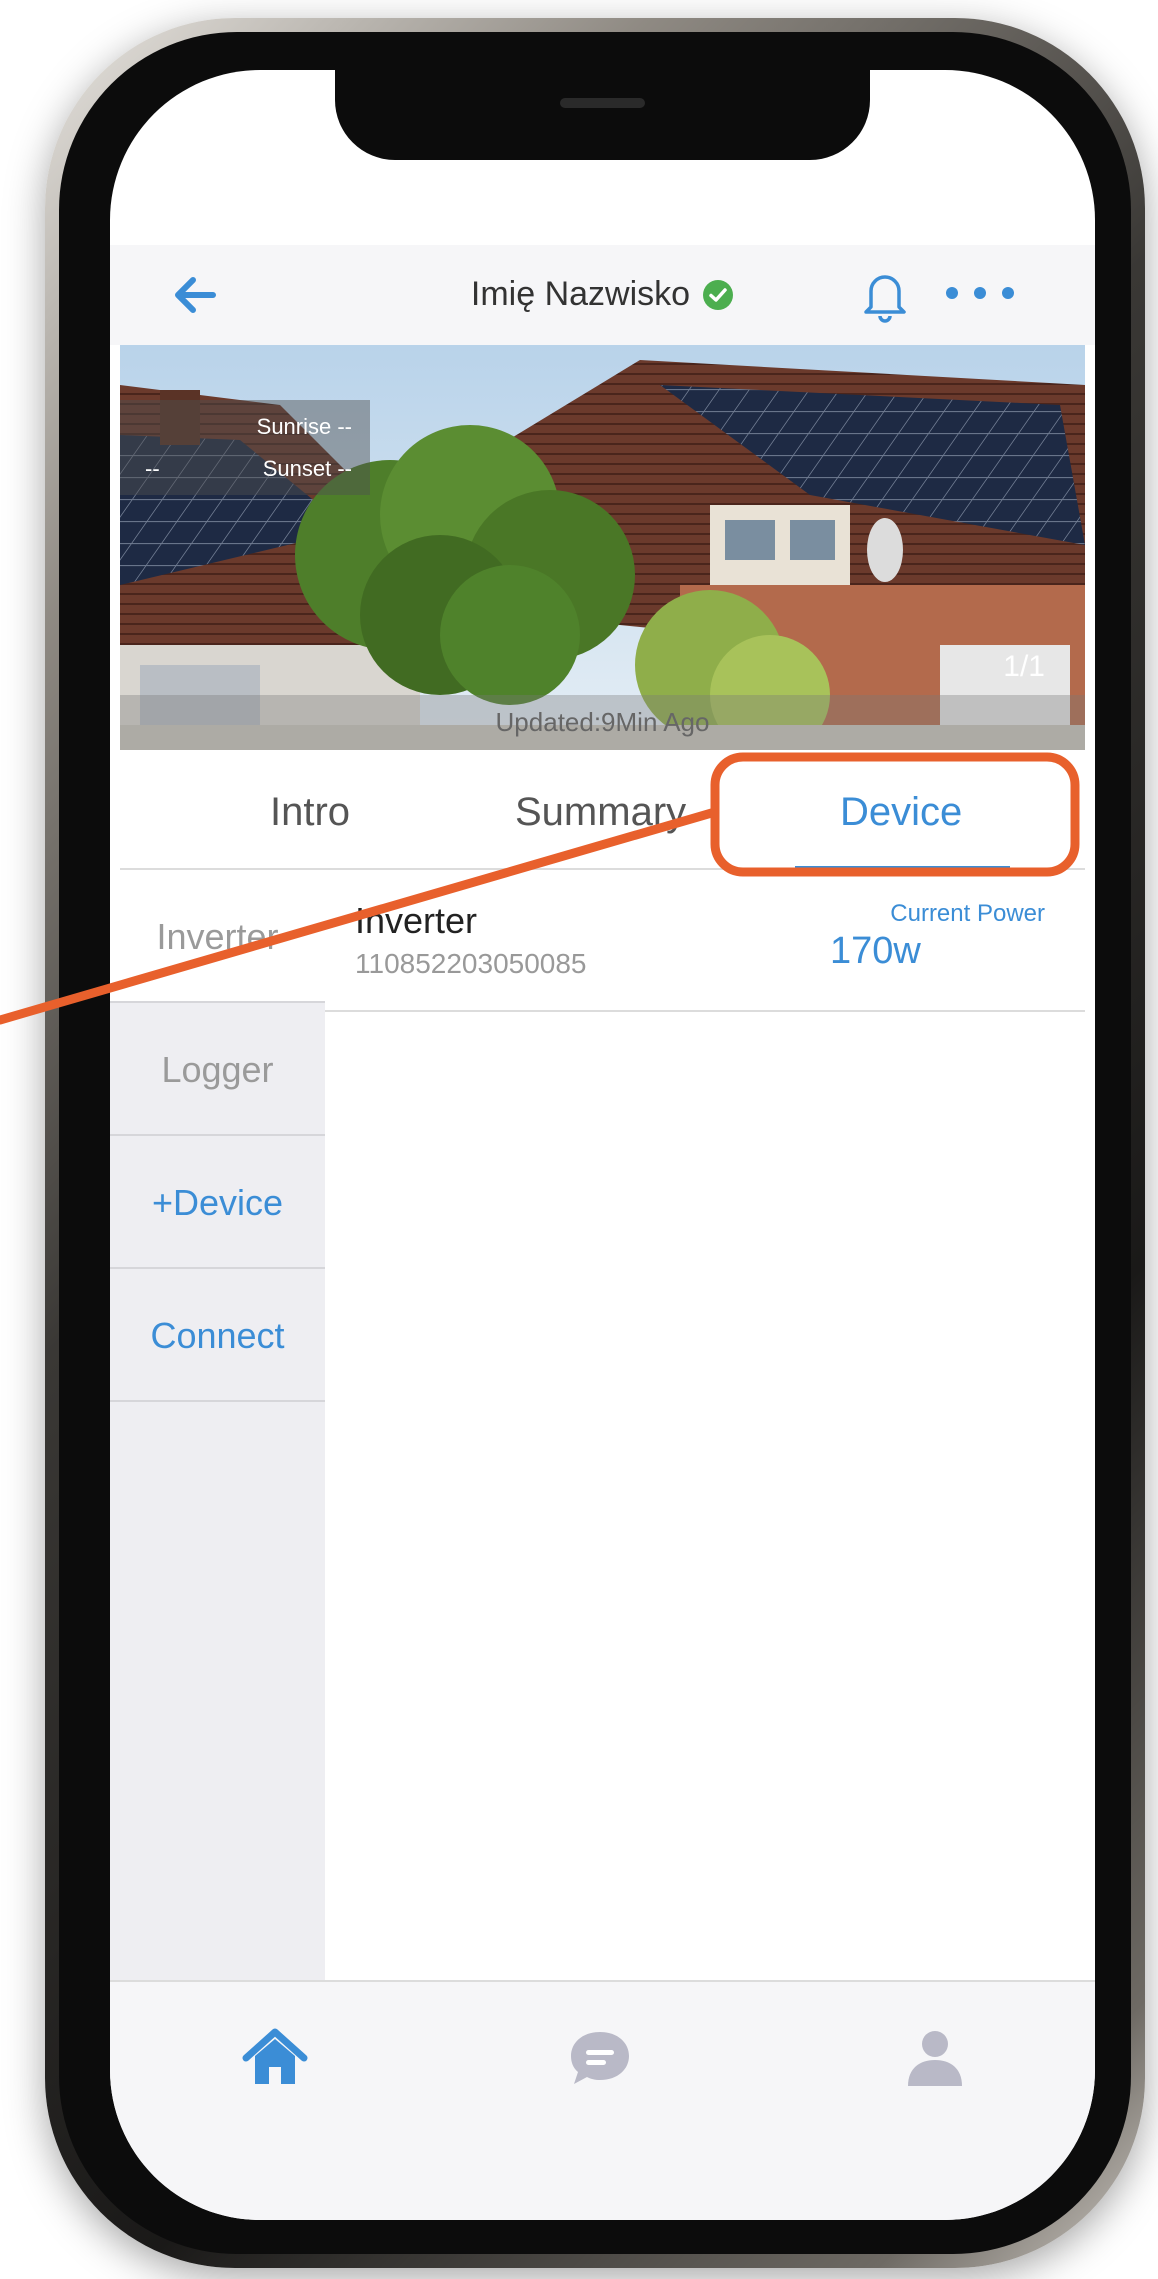 Image resolution: width=1158 pixels, height=2279 pixels. I want to click on check-circle-icon, so click(718, 294).